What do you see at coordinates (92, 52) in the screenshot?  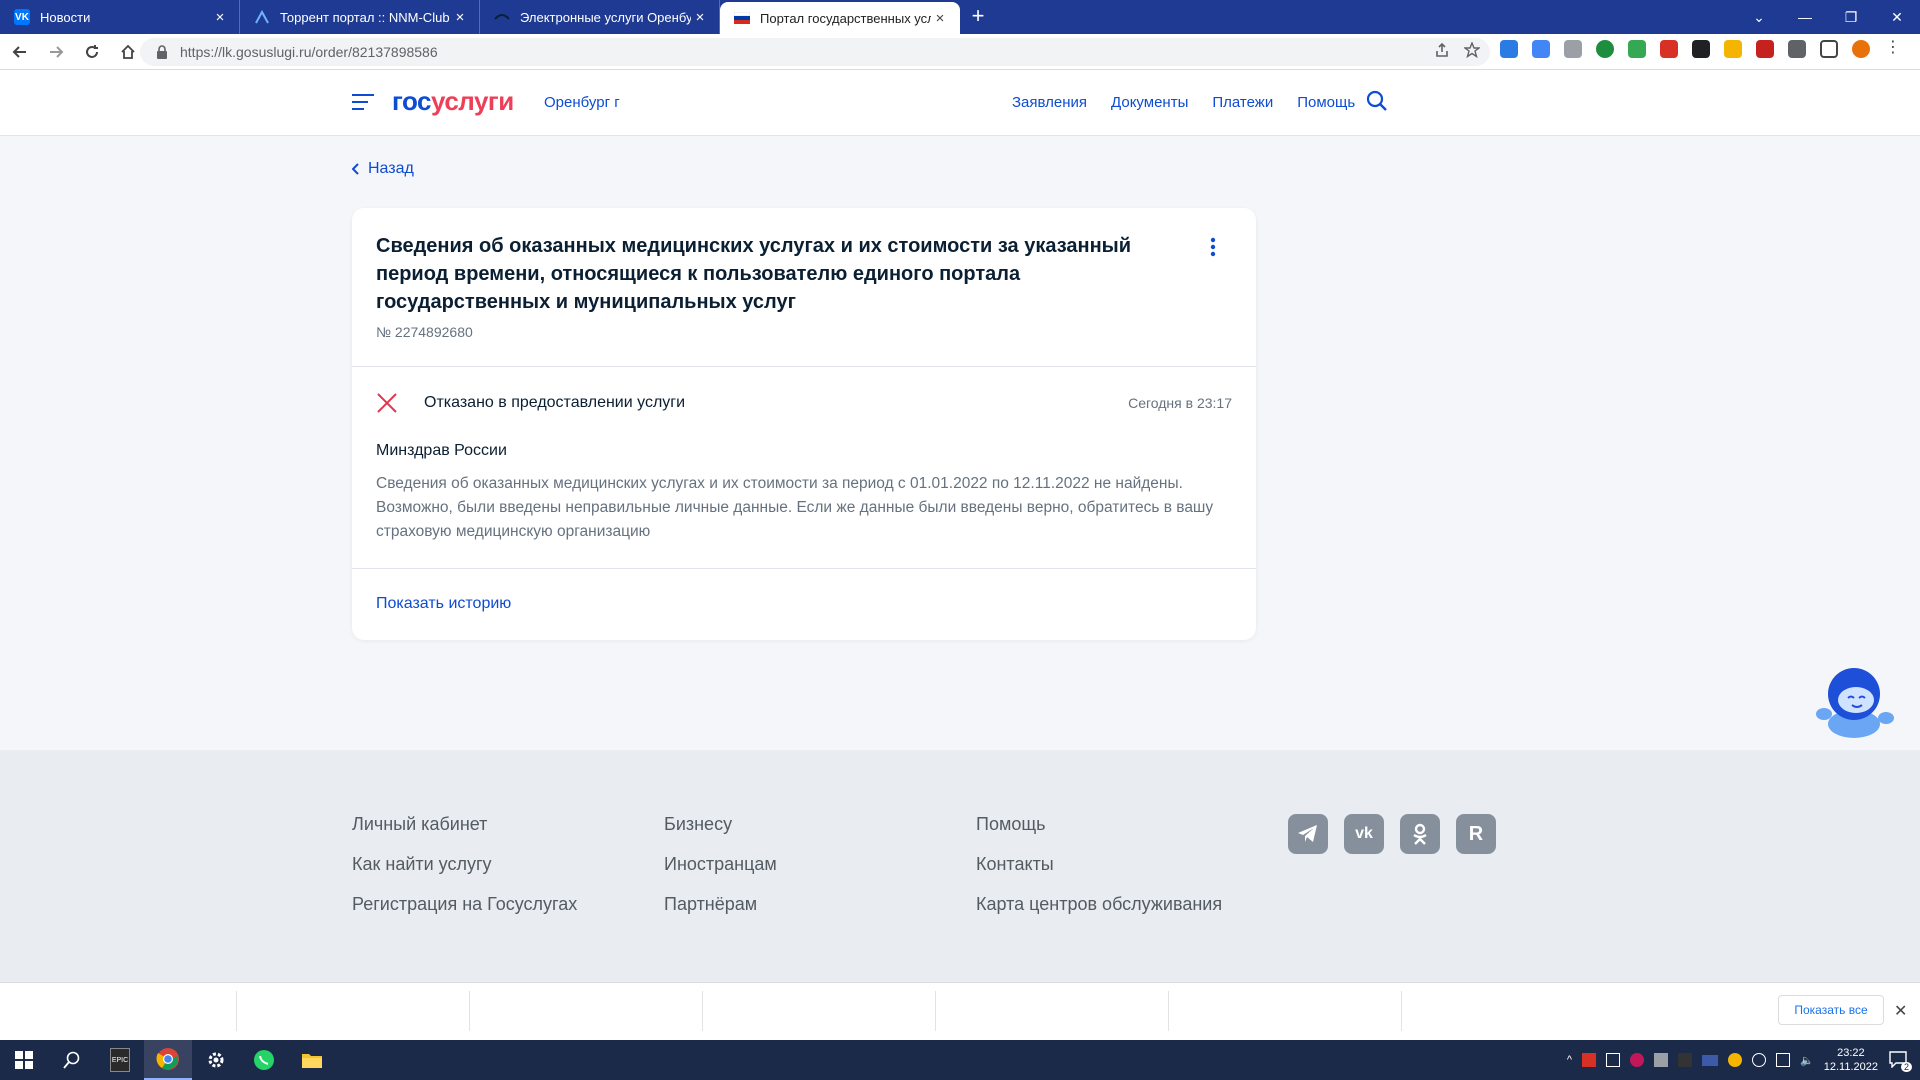 I see `reload-icon` at bounding box center [92, 52].